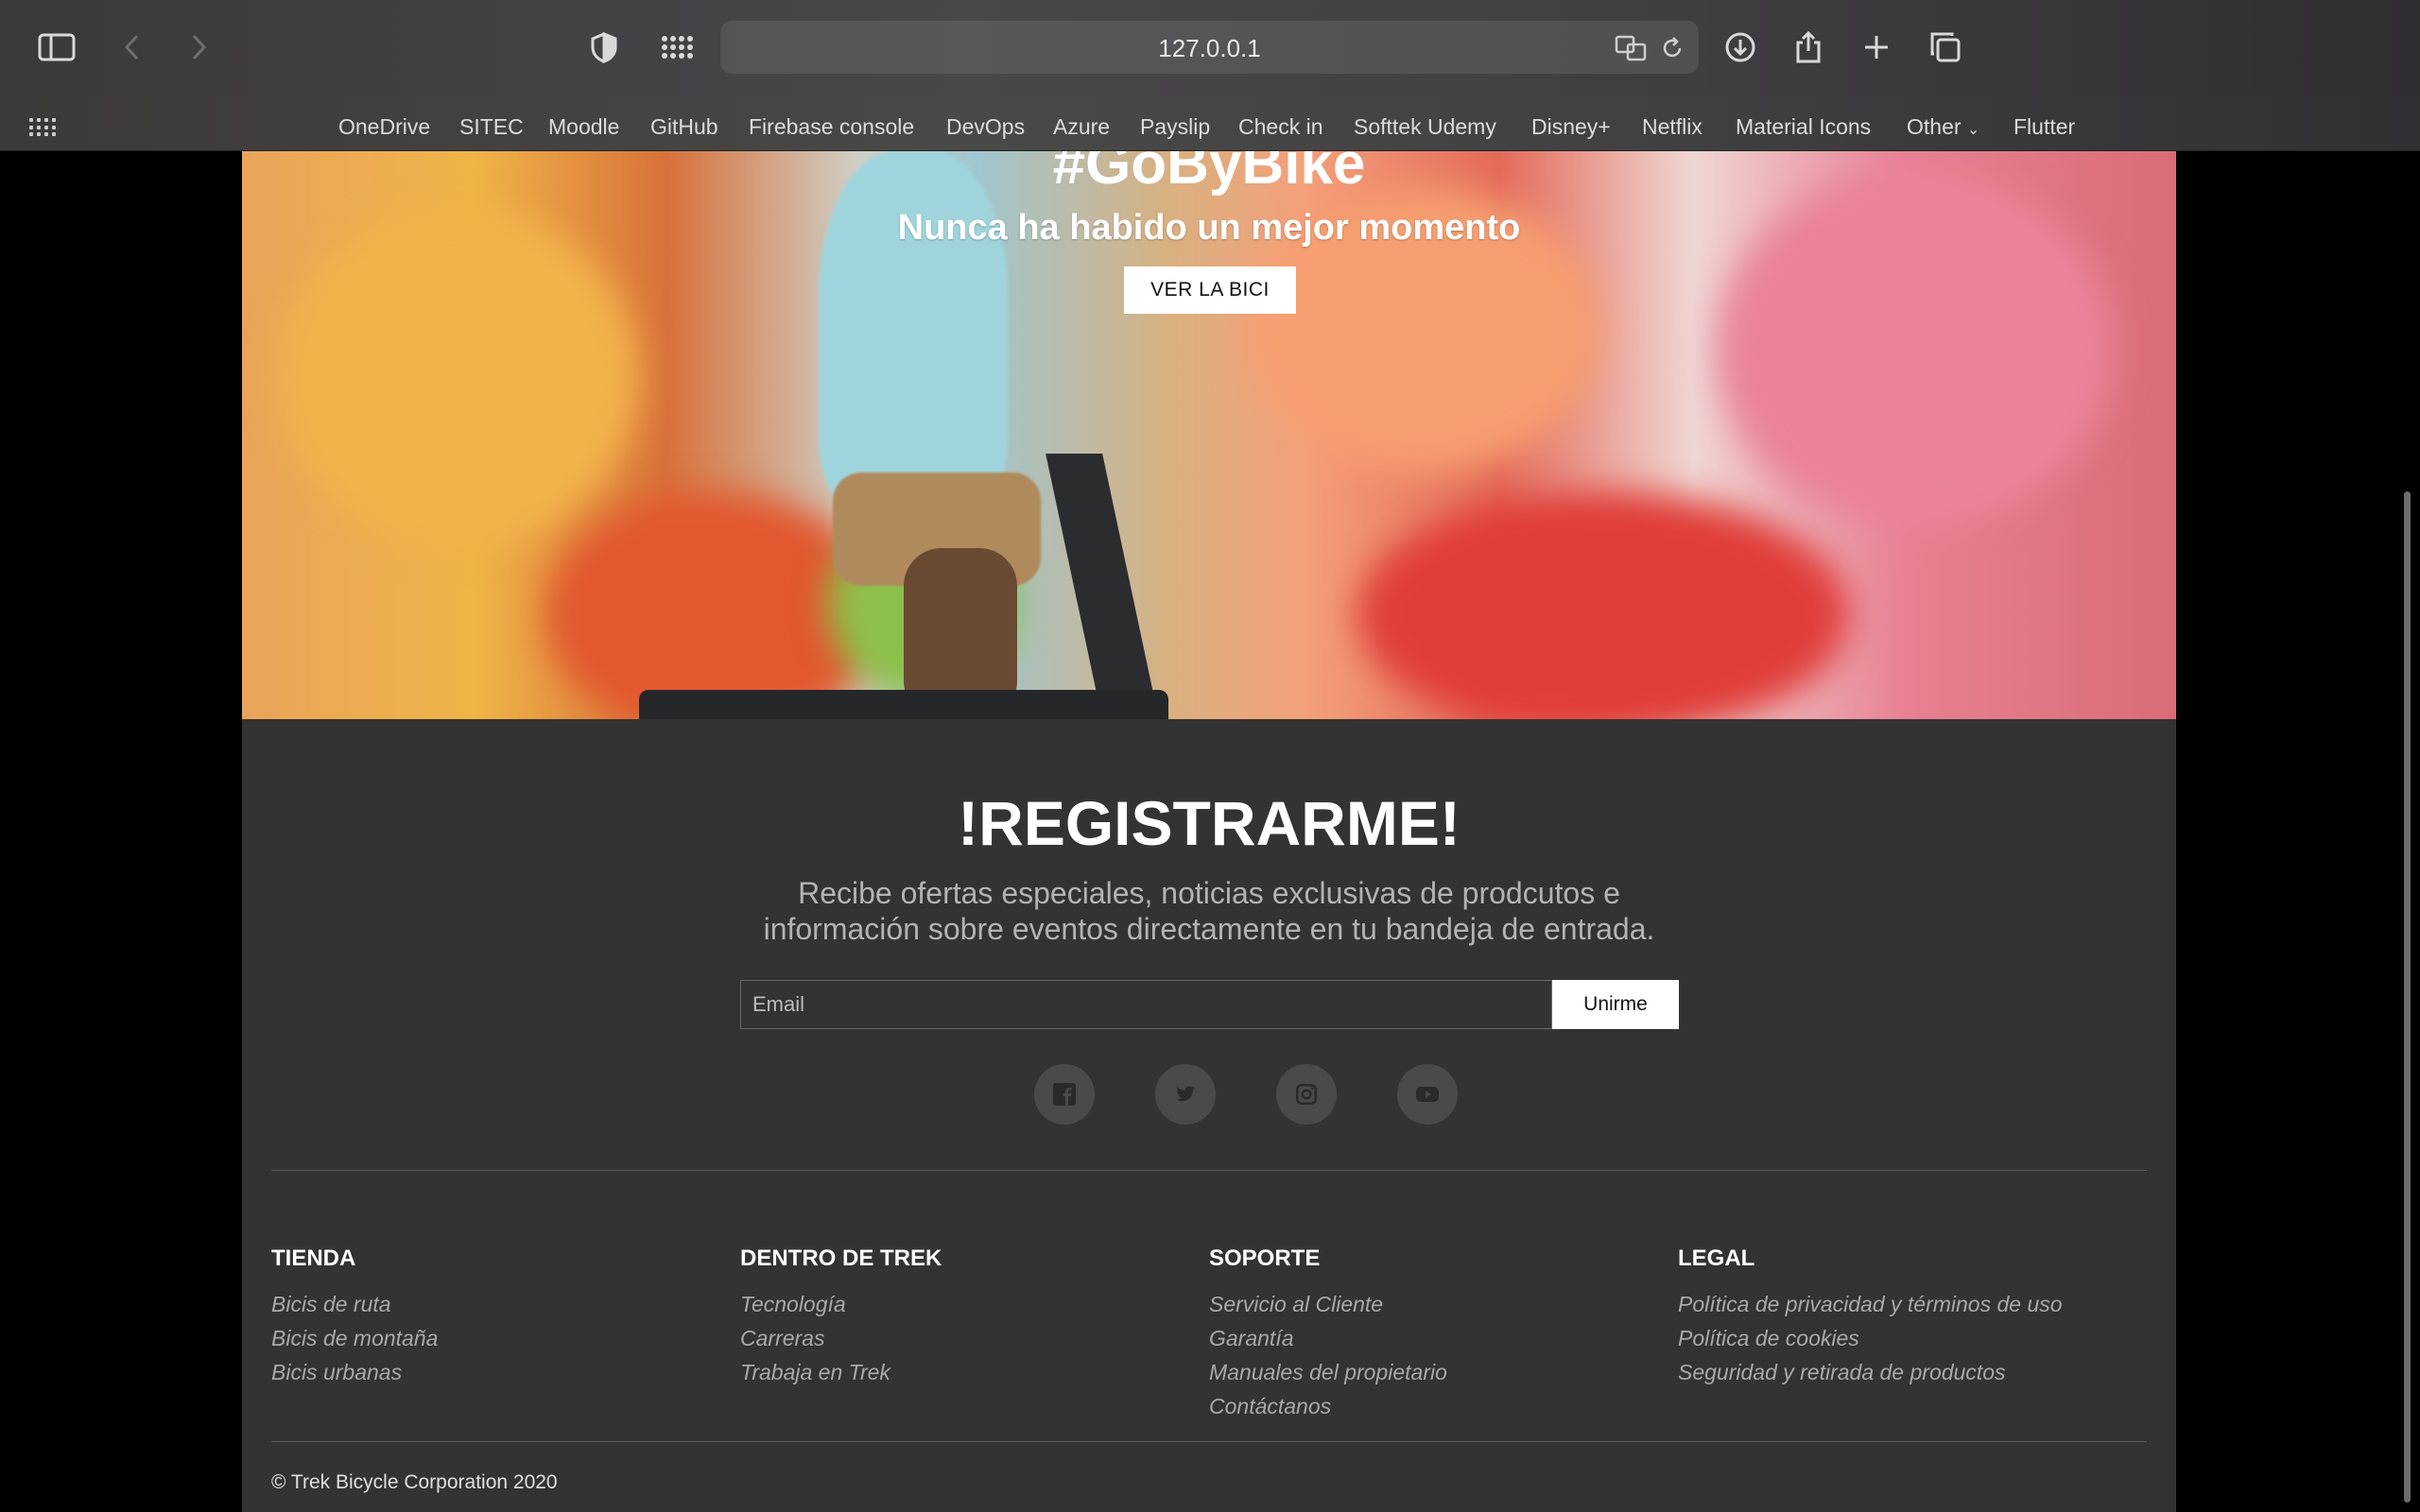 The width and height of the screenshot is (2420, 1512). Describe the element at coordinates (1672, 127) in the screenshot. I see `bookmark-netflix: Netflix` at that location.